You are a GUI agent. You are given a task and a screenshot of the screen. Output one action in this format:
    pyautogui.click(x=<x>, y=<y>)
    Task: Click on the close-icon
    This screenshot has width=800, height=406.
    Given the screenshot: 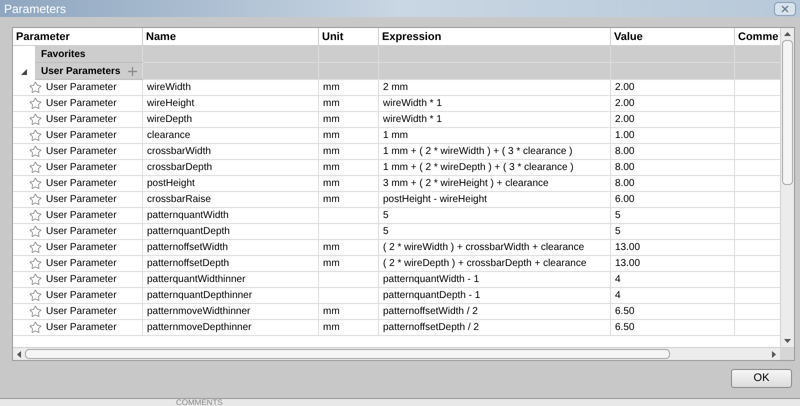 What is the action you would take?
    pyautogui.click(x=785, y=8)
    